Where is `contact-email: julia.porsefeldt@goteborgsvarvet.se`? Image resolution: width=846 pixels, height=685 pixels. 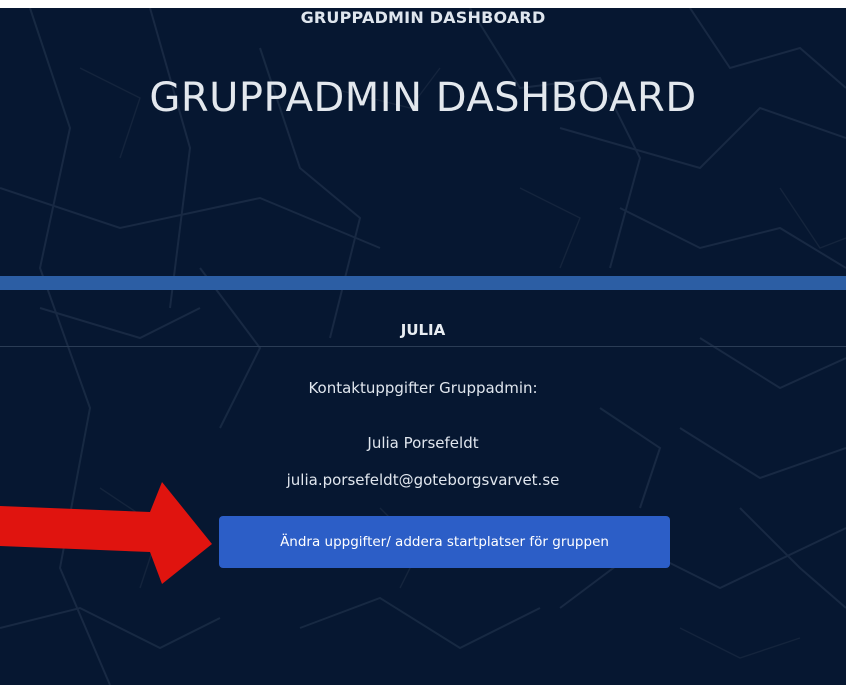
contact-email: julia.porsefeldt@goteborgsvarvet.se is located at coordinates (423, 480).